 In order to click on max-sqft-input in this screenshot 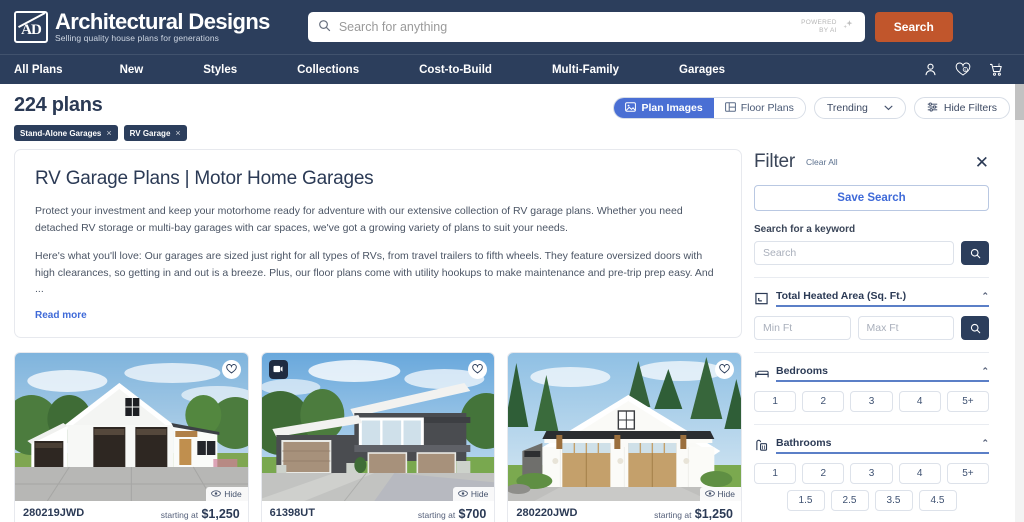, I will do `click(905, 328)`.